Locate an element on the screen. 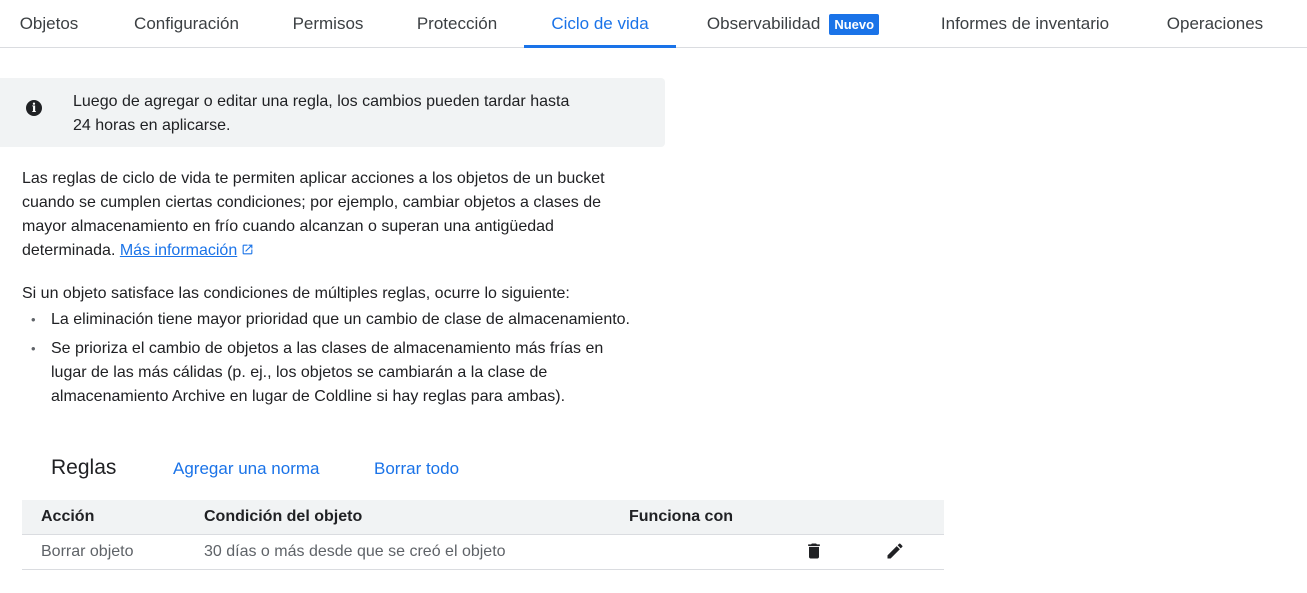  tab-ciclo-de-vida: Ciclo de vida is located at coordinates (600, 24).